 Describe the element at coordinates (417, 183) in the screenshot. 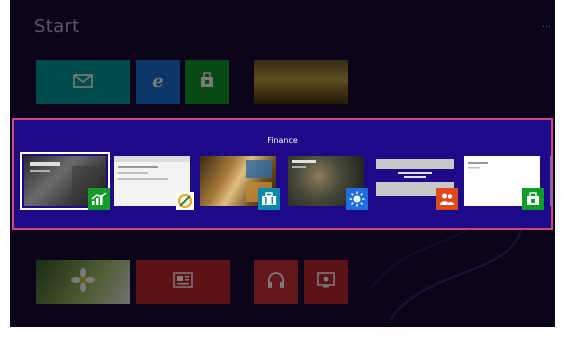

I see `app-thumbnail-people` at that location.